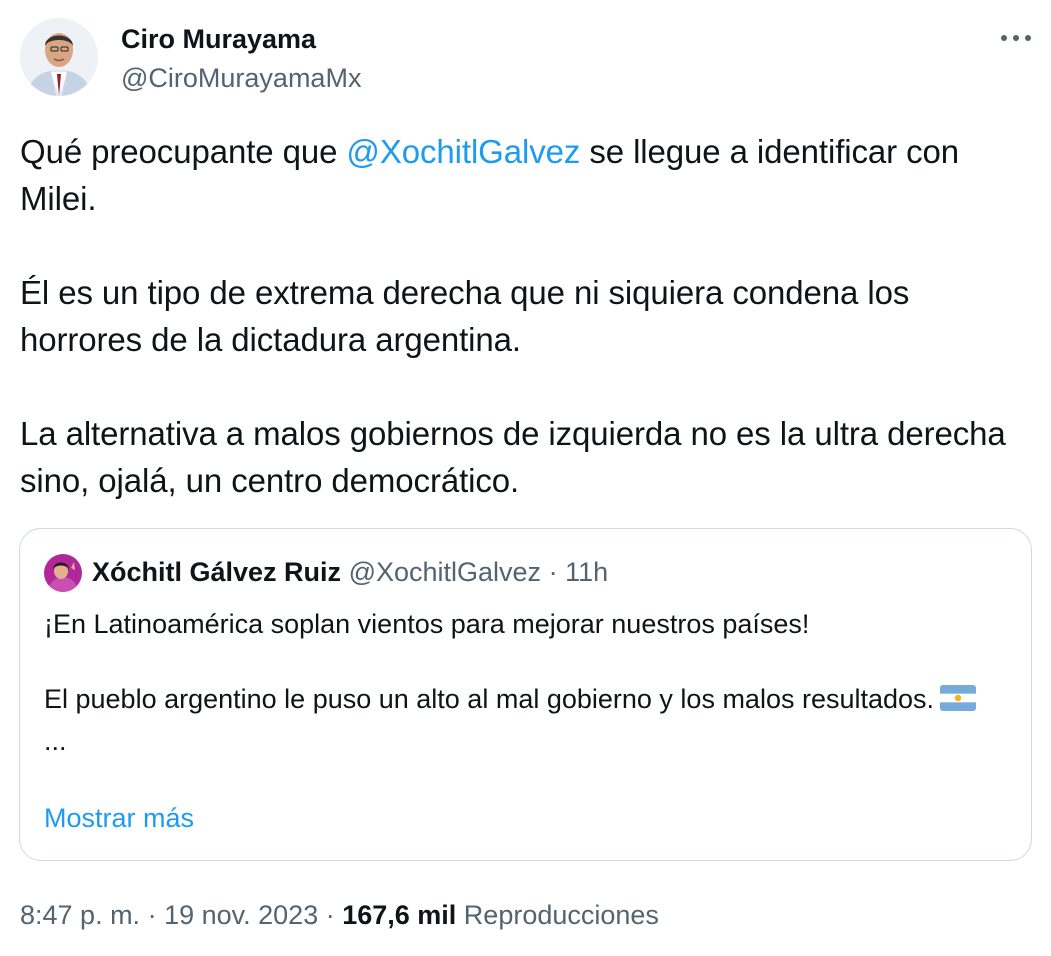 This screenshot has width=1051, height=956. Describe the element at coordinates (216, 572) in the screenshot. I see `quoted-author-name: Xóchitl Gálvez Ruiz` at that location.